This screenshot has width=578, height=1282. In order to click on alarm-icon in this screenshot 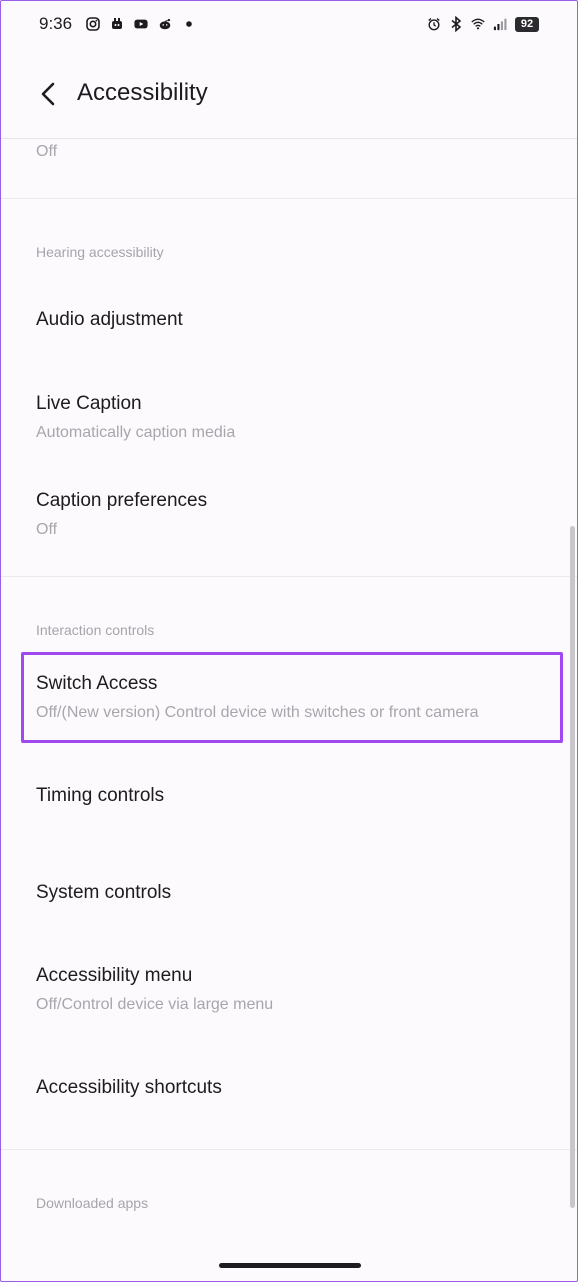, I will do `click(434, 24)`.